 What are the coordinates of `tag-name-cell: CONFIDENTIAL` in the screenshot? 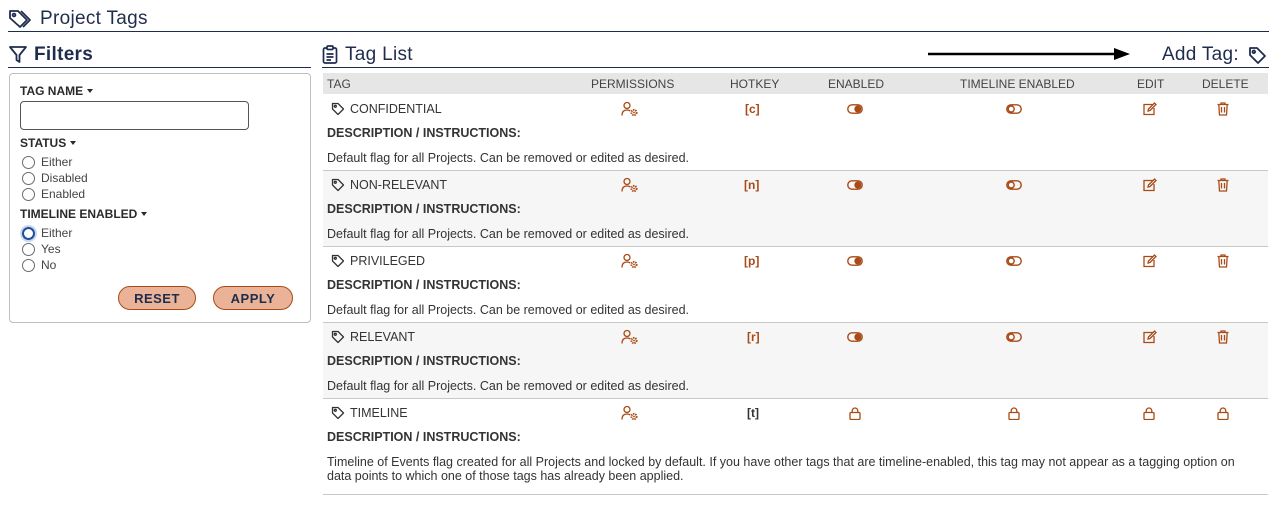 It's located at (386, 109).